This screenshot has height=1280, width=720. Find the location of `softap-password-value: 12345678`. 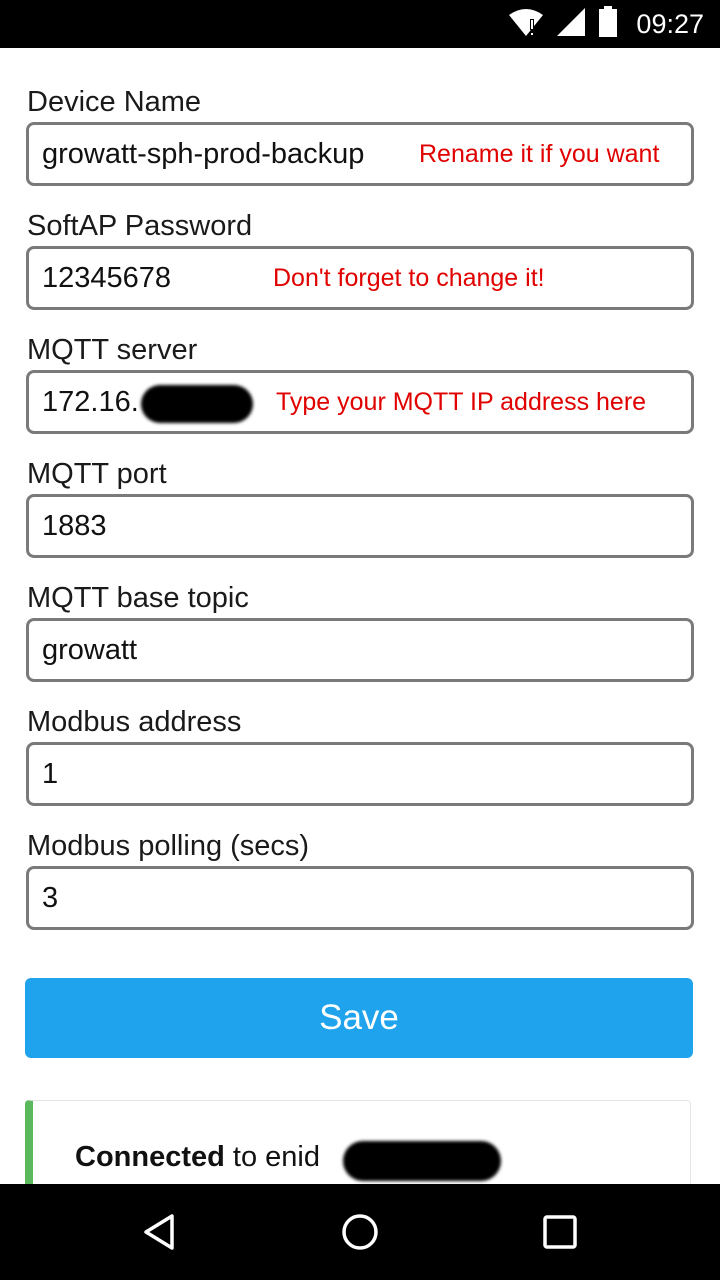

softap-password-value: 12345678 is located at coordinates (107, 278).